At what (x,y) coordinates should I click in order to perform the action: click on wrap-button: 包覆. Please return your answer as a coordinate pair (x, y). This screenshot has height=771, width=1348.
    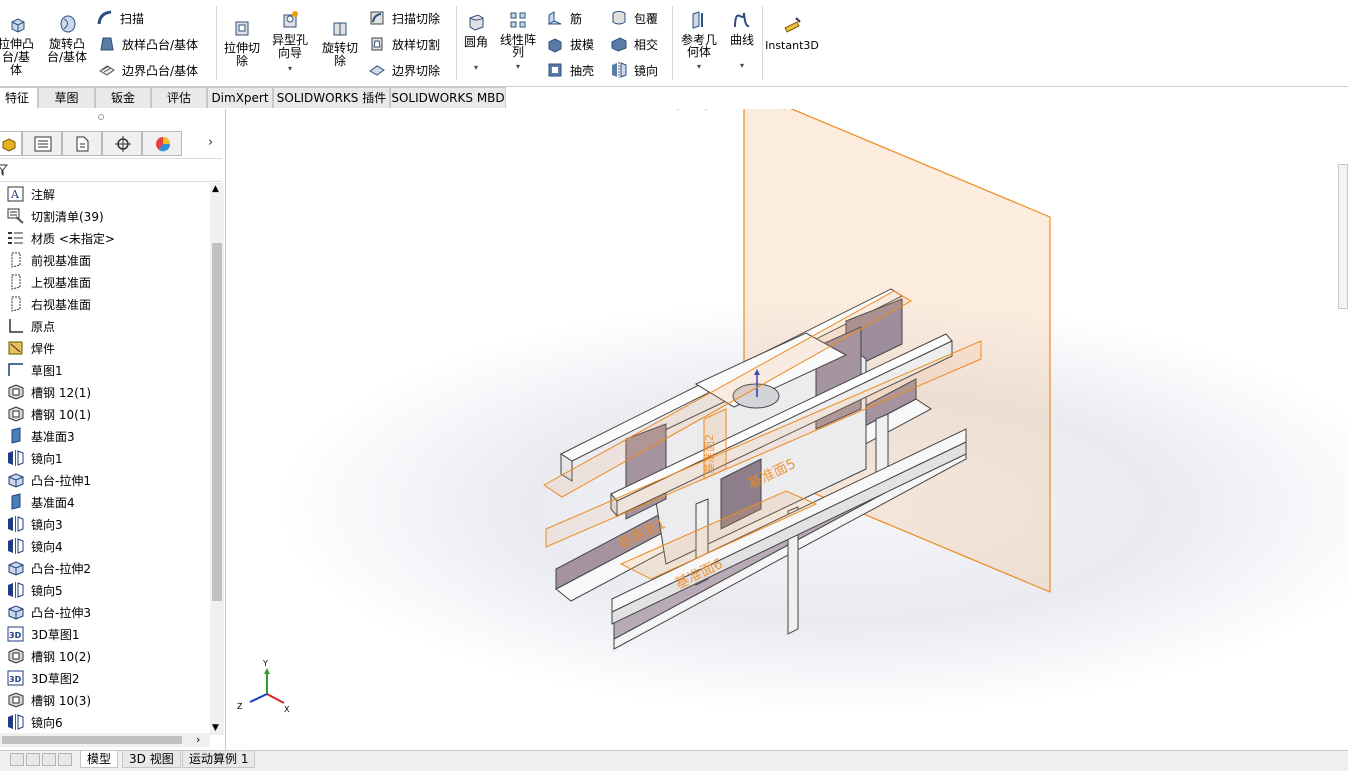
    Looking at the image, I should click on (634, 18).